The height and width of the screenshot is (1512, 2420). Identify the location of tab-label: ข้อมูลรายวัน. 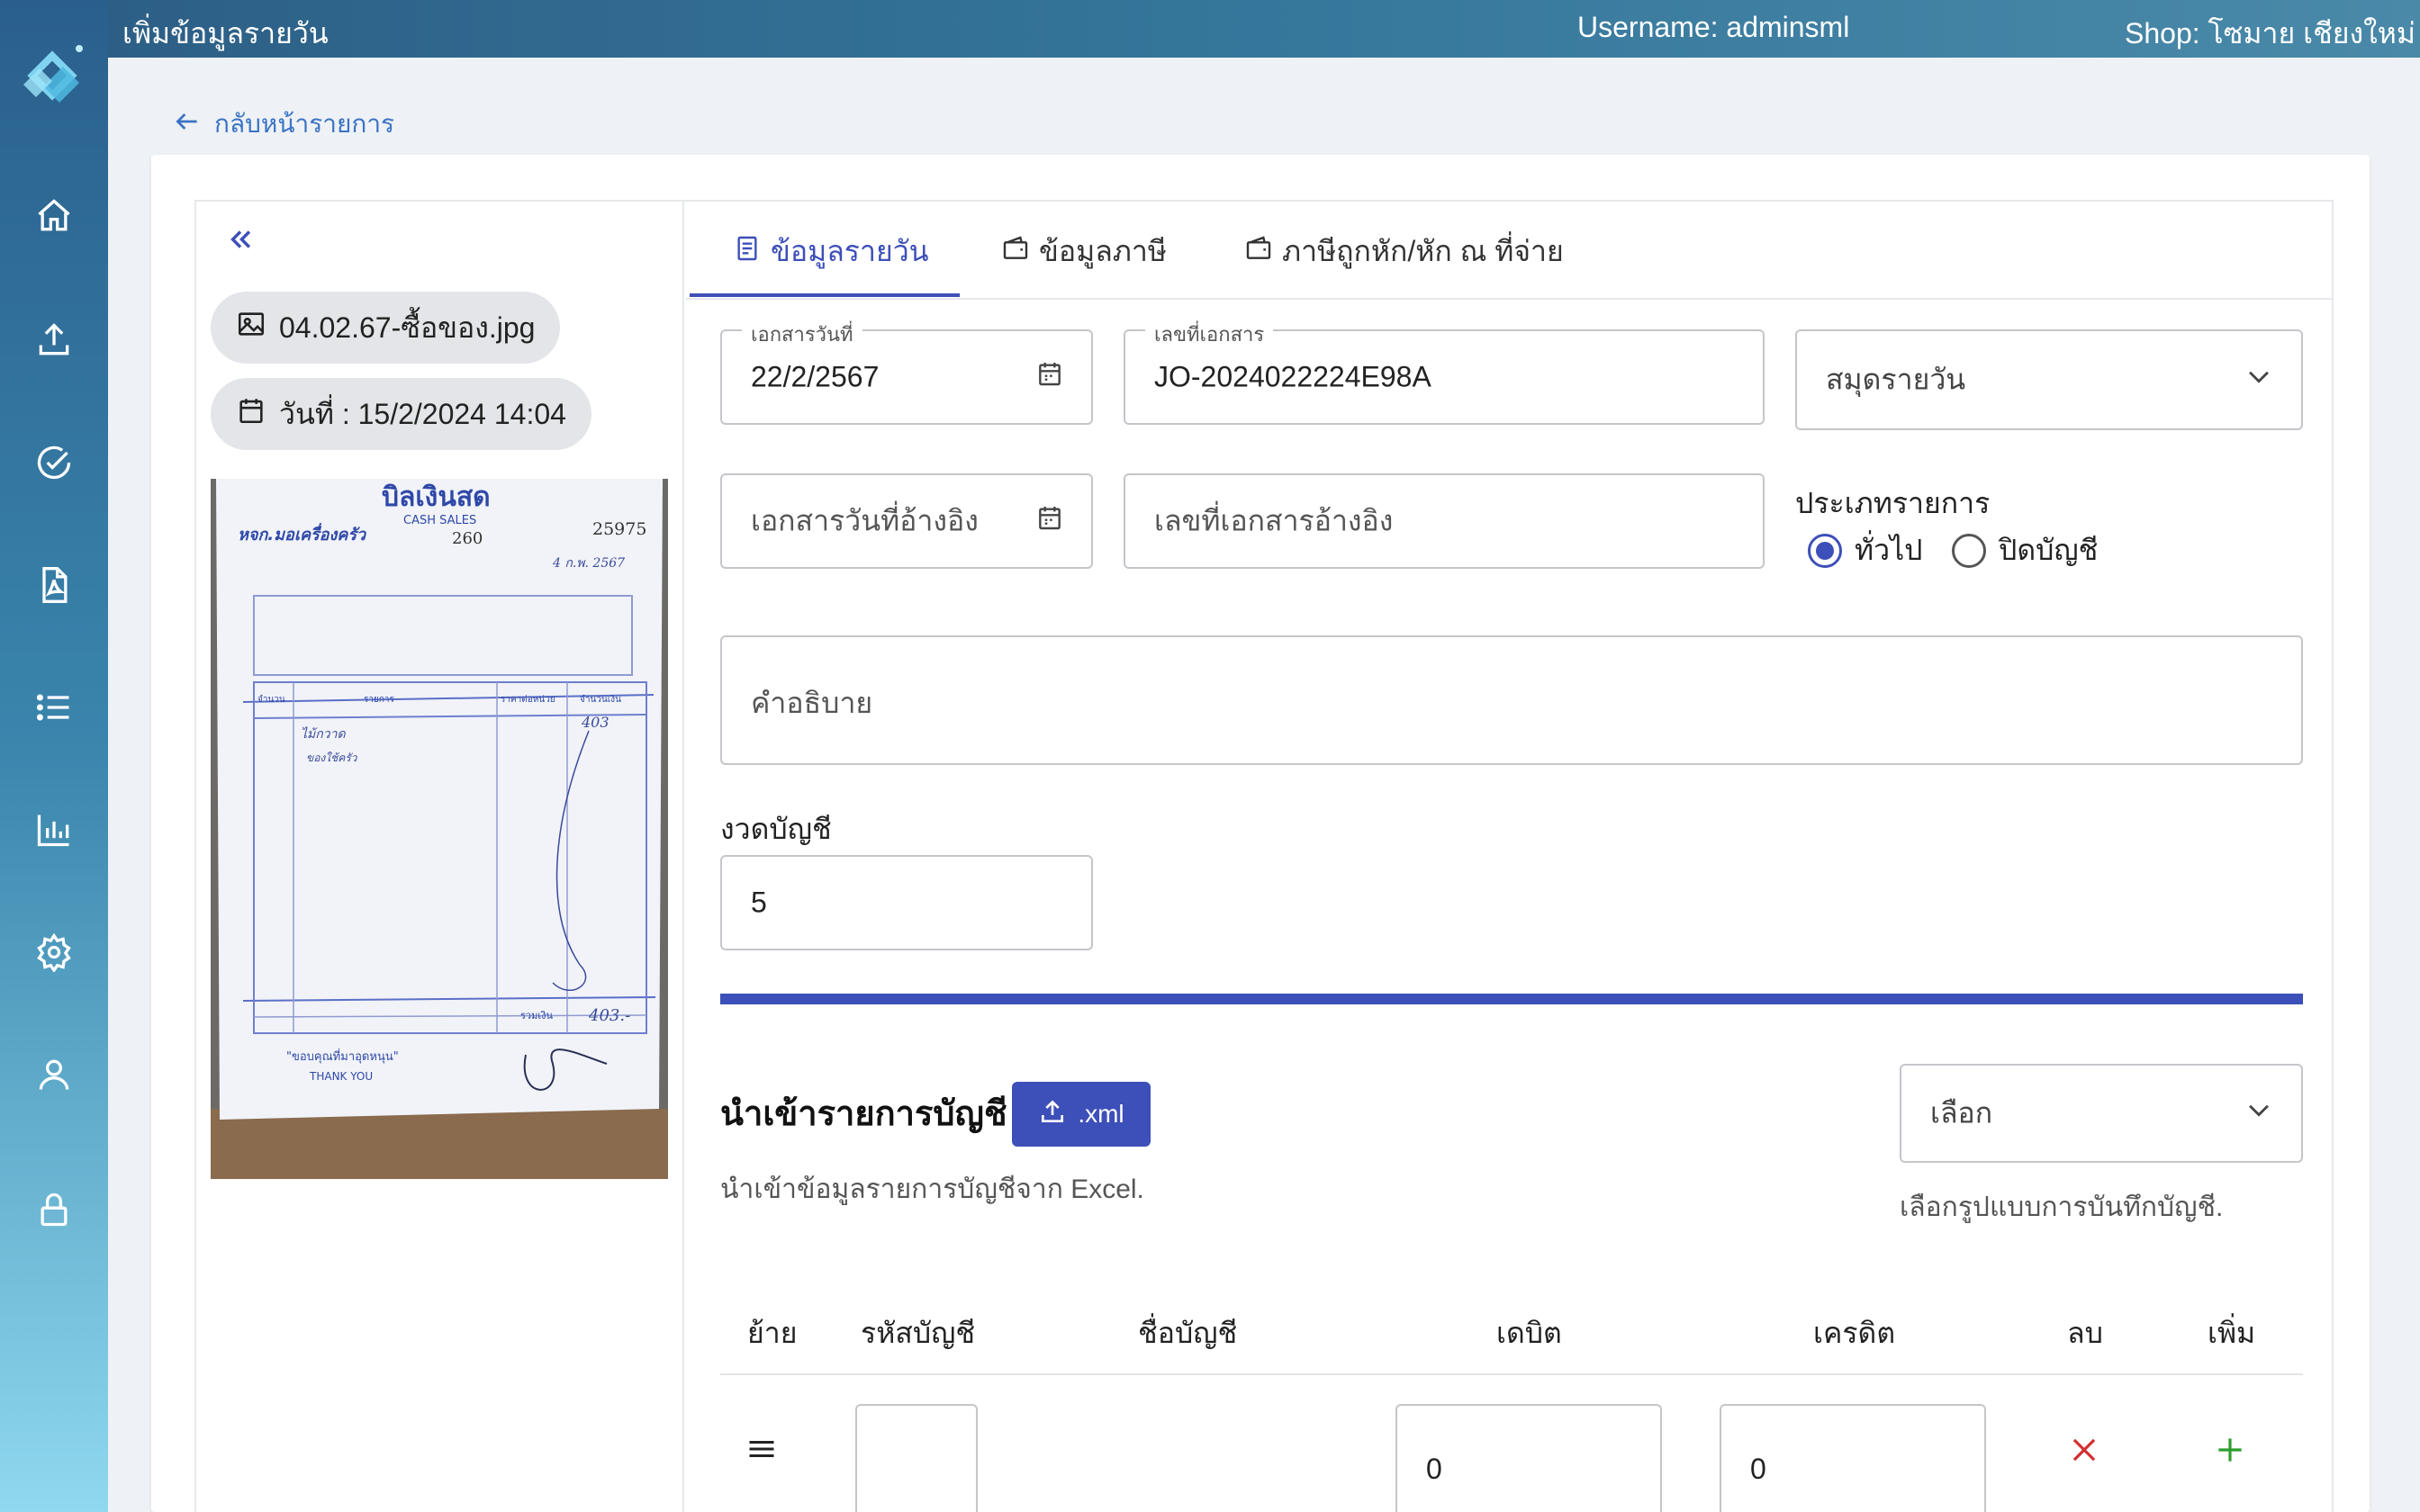
(850, 251).